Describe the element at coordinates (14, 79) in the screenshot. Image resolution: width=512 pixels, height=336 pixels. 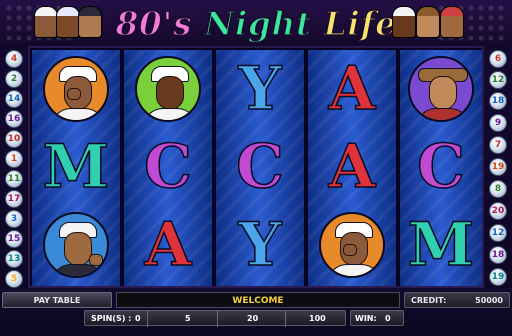
I see `payline-marker: 2` at that location.